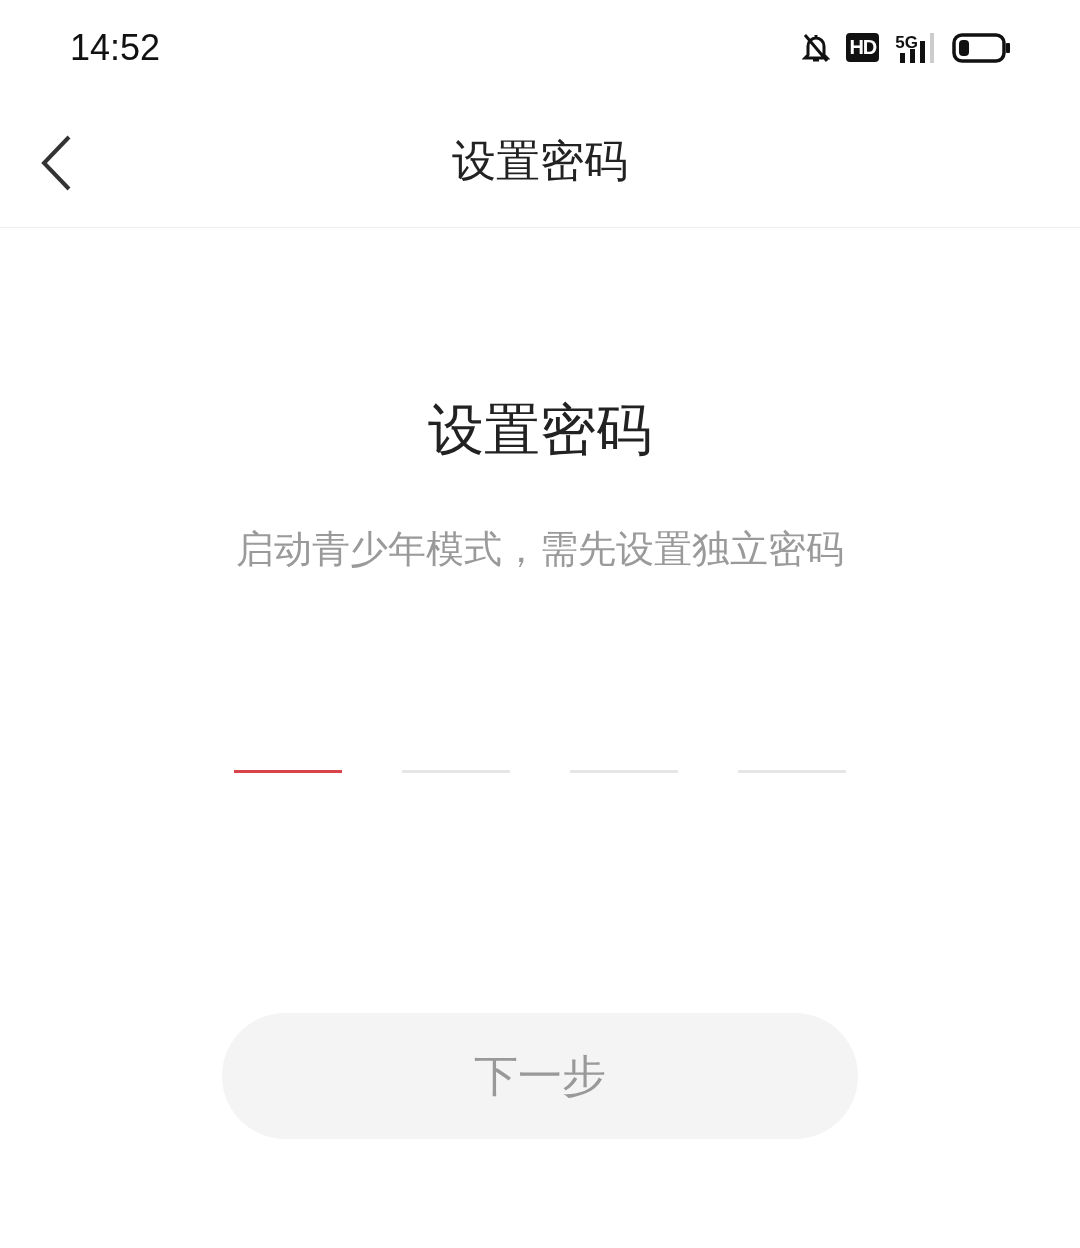 Image resolution: width=1080 pixels, height=1248 pixels. Describe the element at coordinates (863, 47) in the screenshot. I see `hd-badge: HD` at that location.